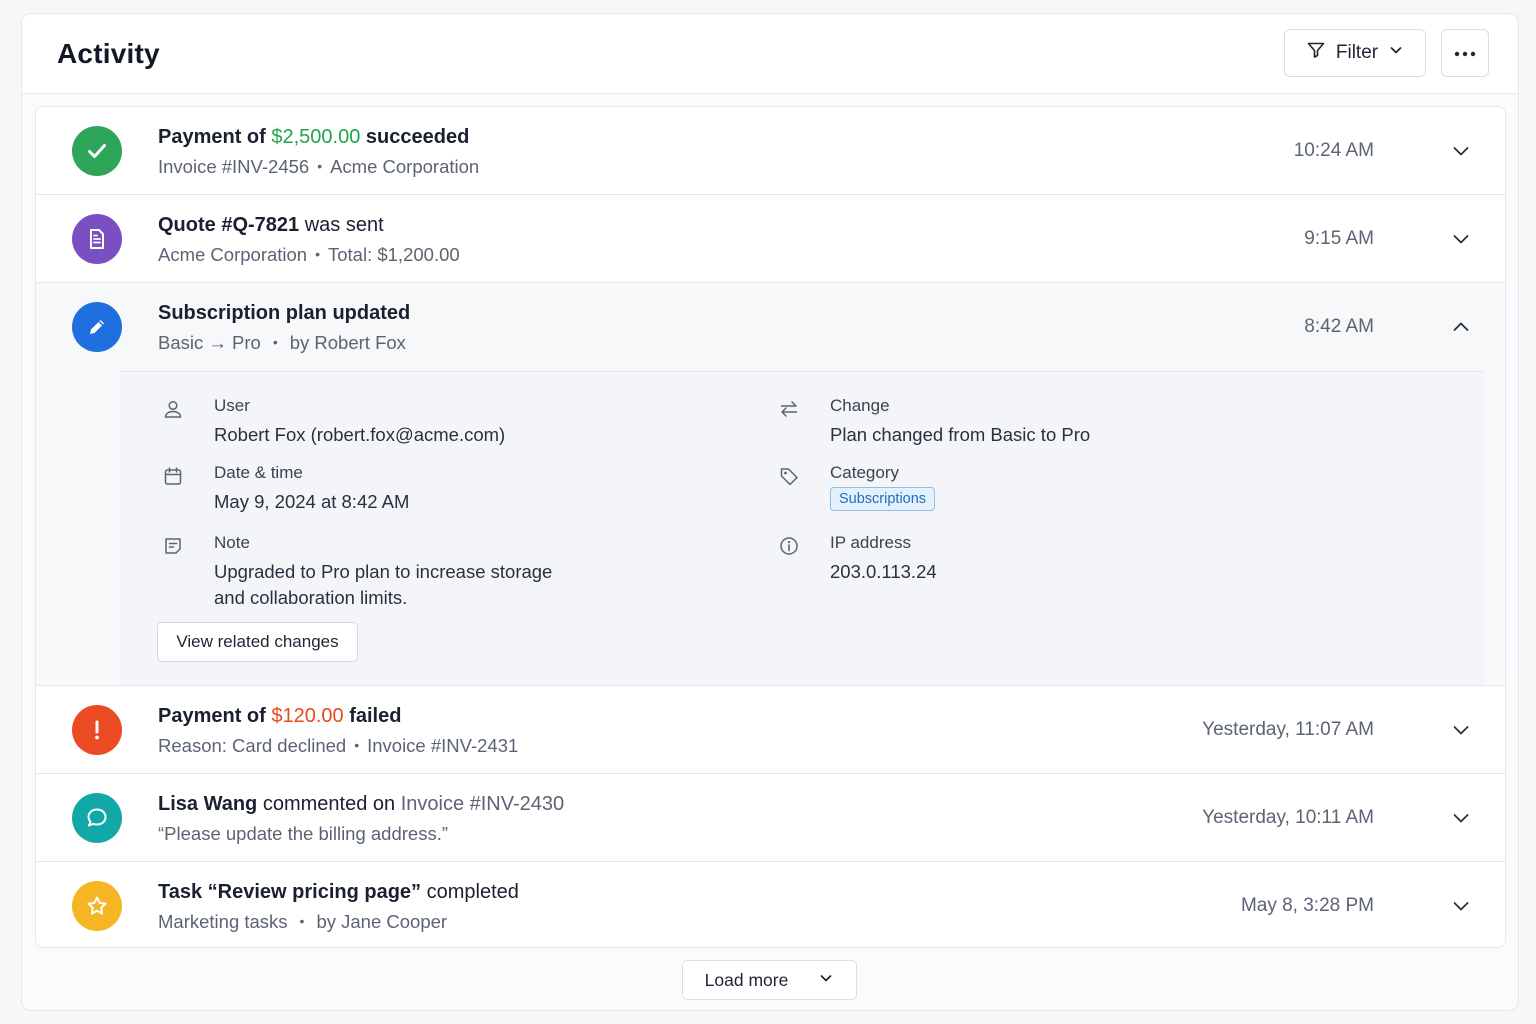 Image resolution: width=1536 pixels, height=1024 pixels. Describe the element at coordinates (257, 642) in the screenshot. I see `view-related-changes-button: View related changes` at that location.